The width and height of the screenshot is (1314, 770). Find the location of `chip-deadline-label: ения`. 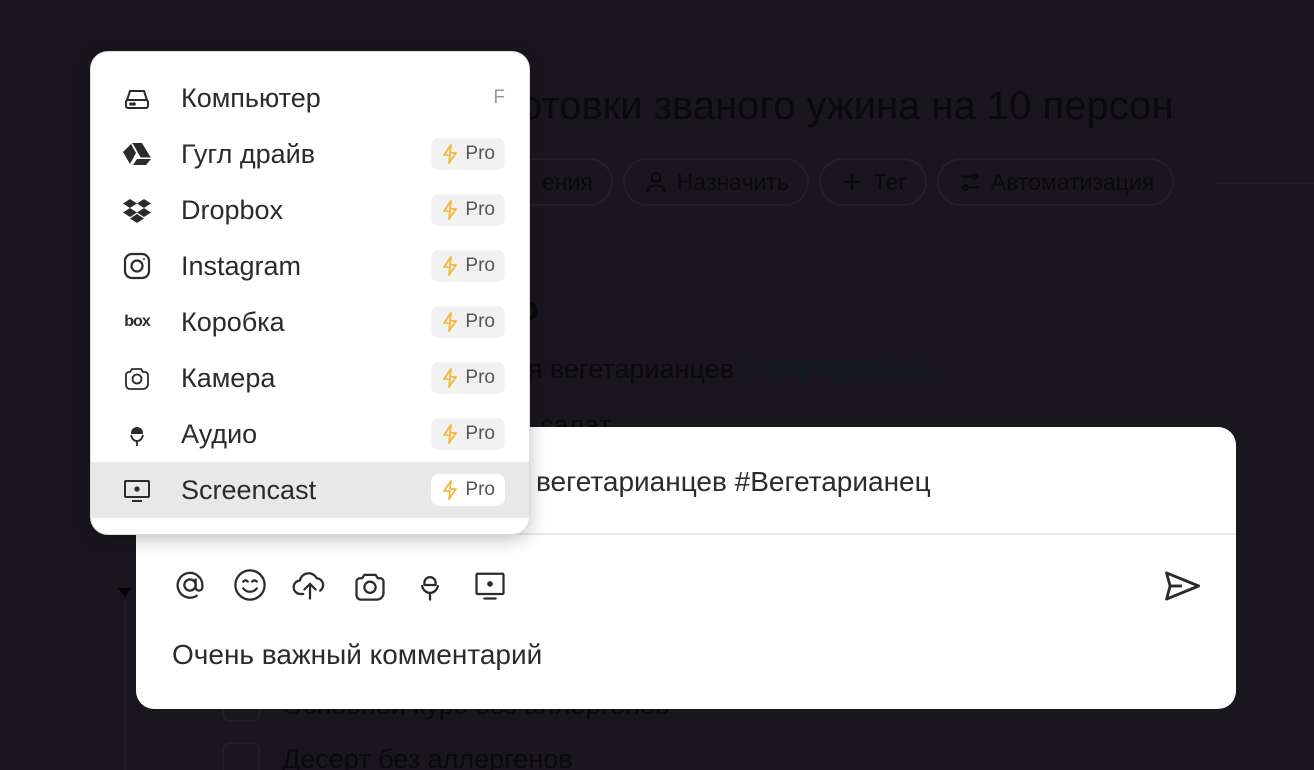

chip-deadline-label: ения is located at coordinates (567, 181).